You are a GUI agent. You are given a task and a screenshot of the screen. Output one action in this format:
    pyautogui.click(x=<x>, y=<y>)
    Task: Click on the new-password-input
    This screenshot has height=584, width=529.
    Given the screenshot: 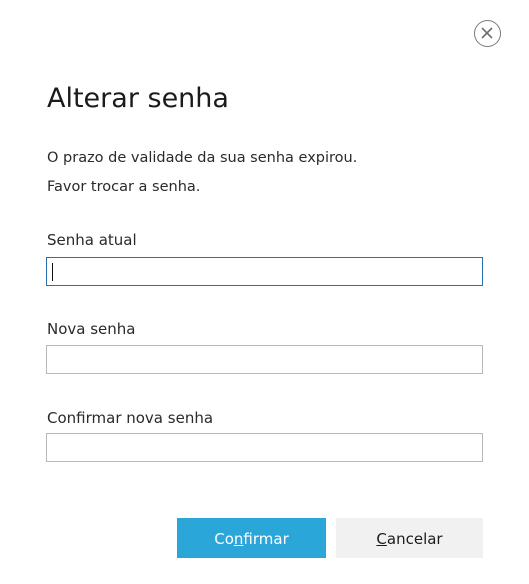 What is the action you would take?
    pyautogui.click(x=264, y=359)
    